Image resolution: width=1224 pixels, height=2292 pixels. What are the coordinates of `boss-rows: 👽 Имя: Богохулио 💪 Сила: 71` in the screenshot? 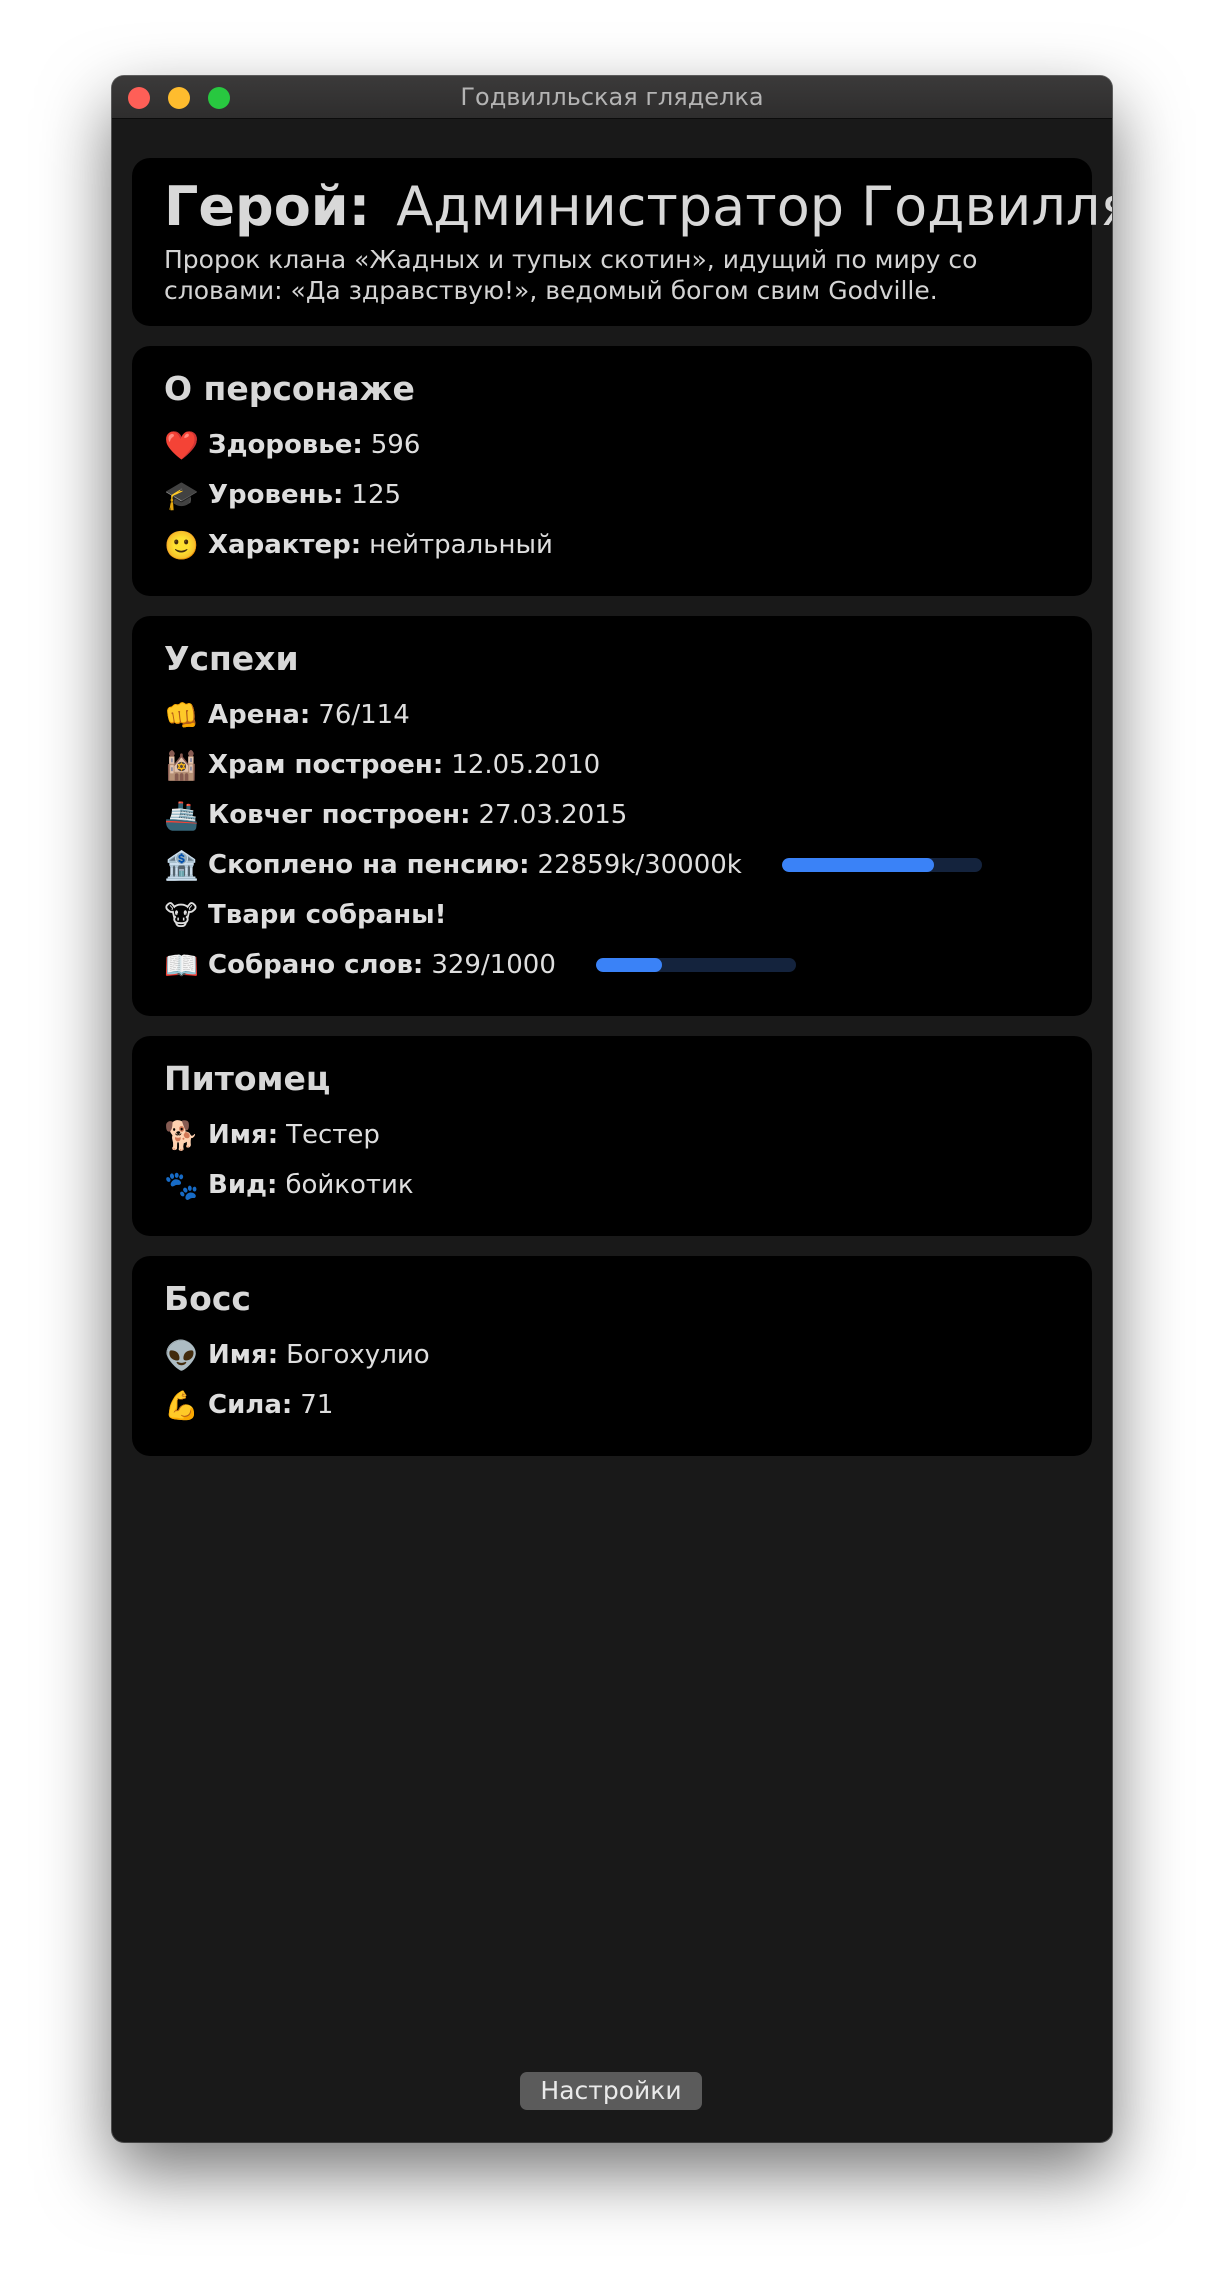 It's located at (612, 1380).